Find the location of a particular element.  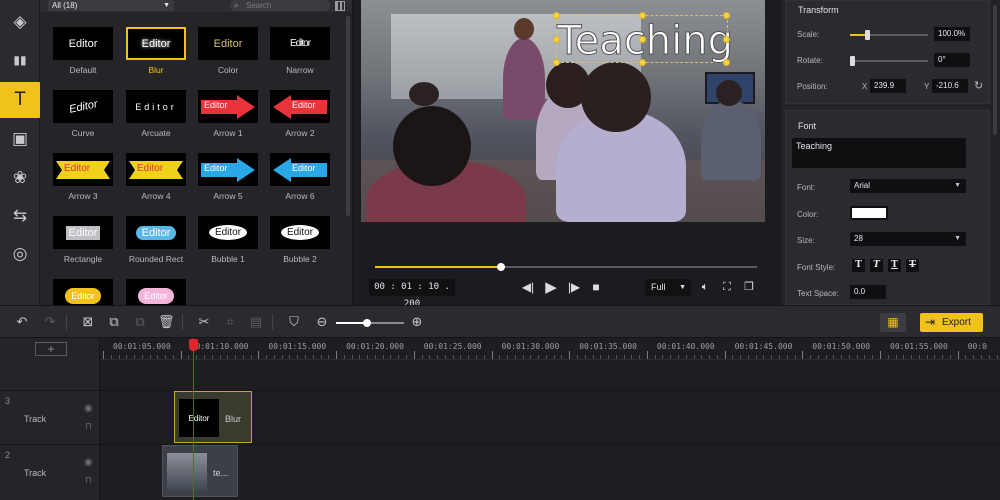

template-blur: Editor Blur is located at coordinates (162, 51).